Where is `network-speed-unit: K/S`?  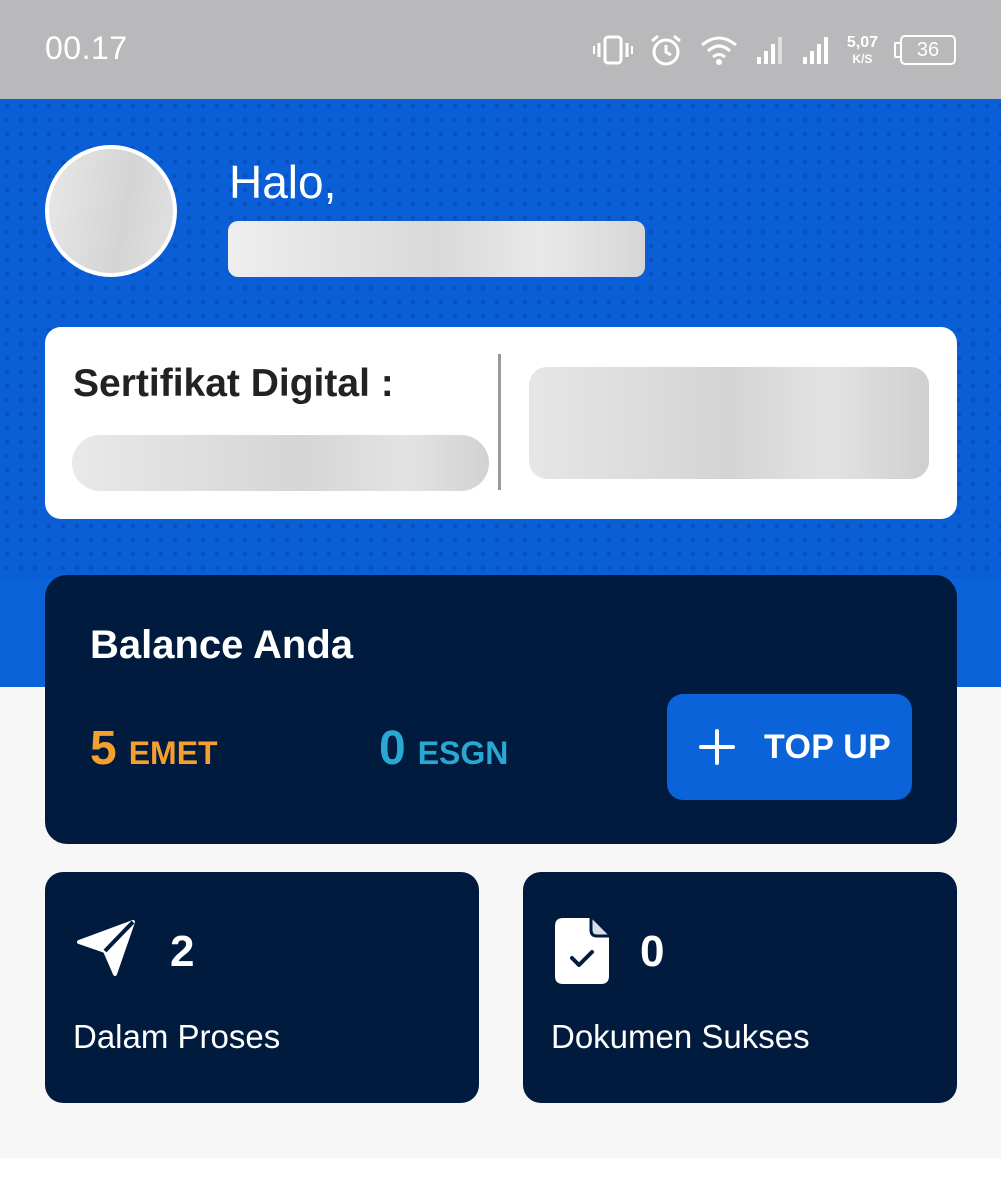
network-speed-unit: K/S is located at coordinates (862, 59).